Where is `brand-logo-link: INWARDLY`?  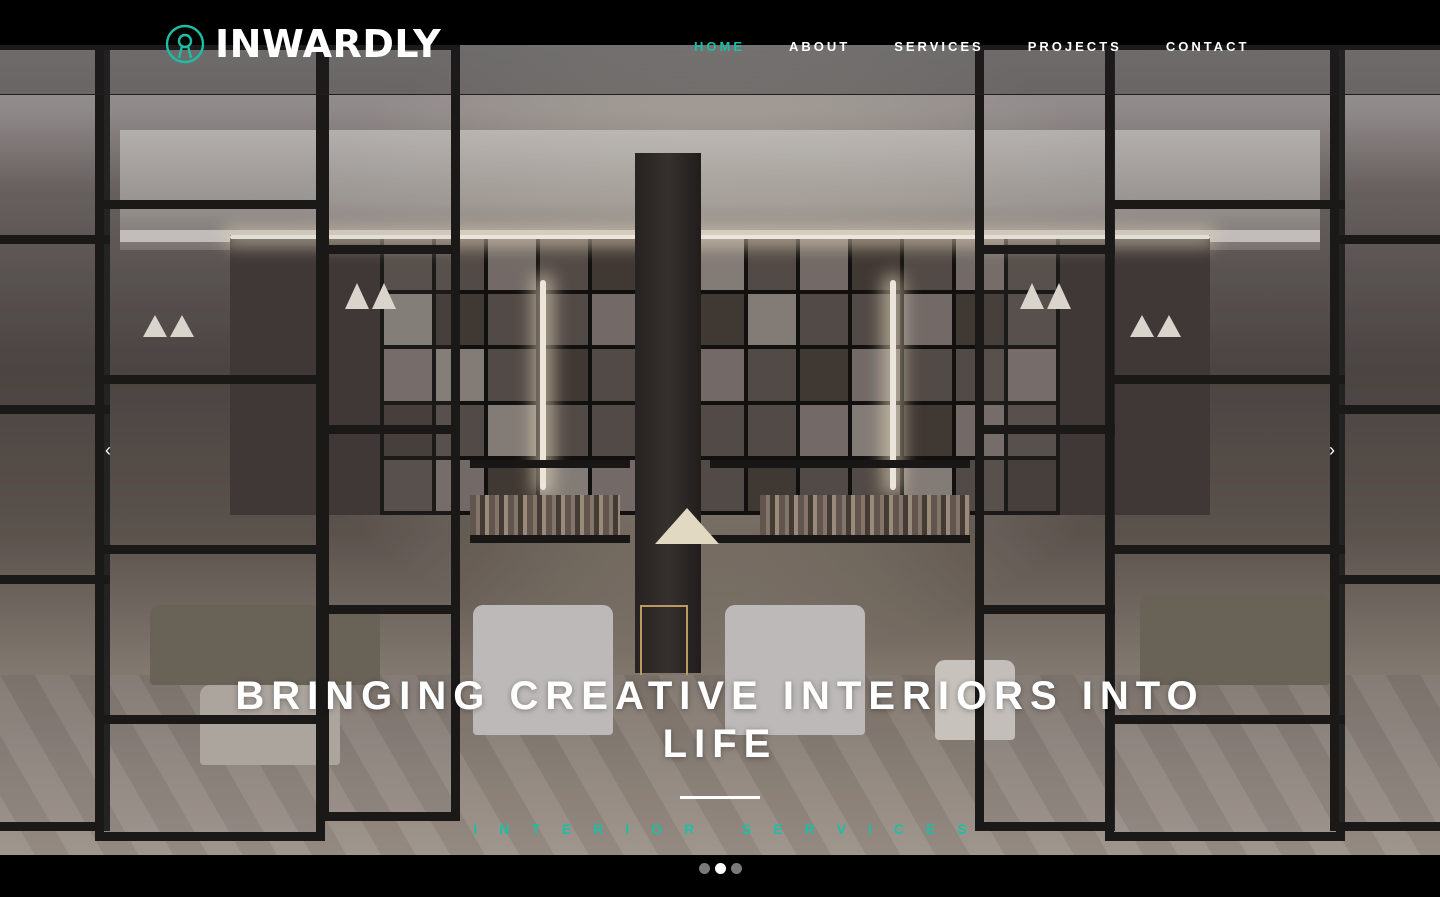
brand-logo-link: INWARDLY is located at coordinates (303, 44).